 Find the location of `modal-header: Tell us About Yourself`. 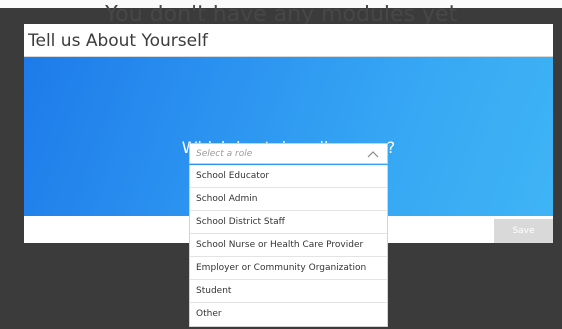

modal-header: Tell us About Yourself is located at coordinates (288, 40).